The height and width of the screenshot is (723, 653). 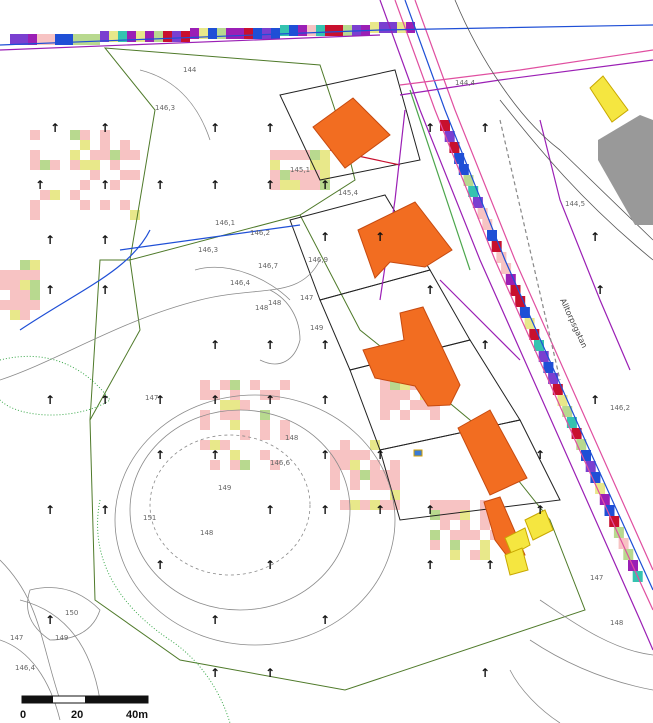 What do you see at coordinates (23, 715) in the screenshot?
I see `scale-label-0: 0` at bounding box center [23, 715].